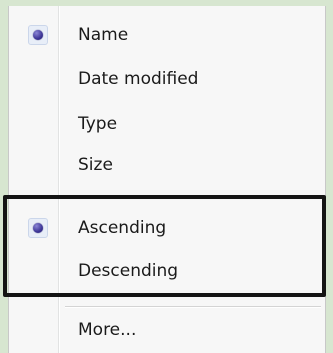 This screenshot has height=353, width=333. I want to click on menu-item-descending: Descending, so click(167, 271).